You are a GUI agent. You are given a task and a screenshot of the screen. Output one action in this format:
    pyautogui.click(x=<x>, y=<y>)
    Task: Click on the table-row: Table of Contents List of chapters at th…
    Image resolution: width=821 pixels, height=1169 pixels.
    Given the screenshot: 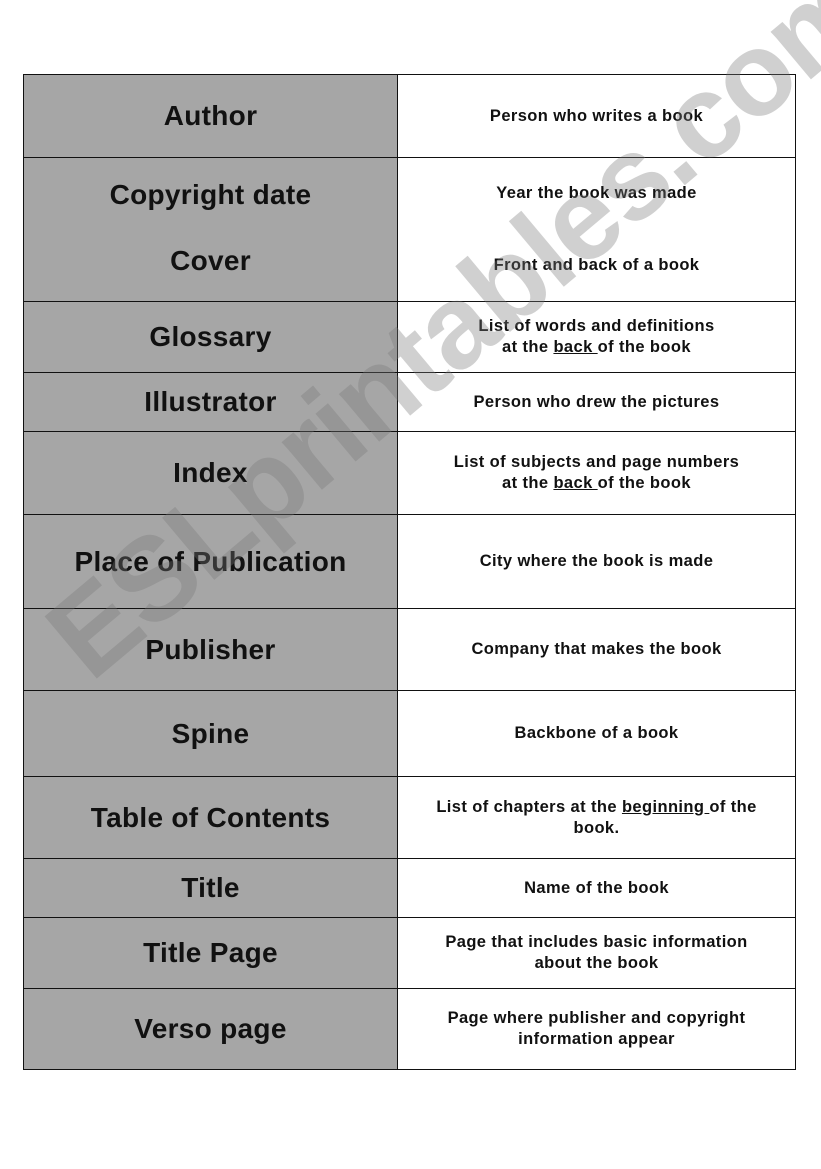 What is the action you would take?
    pyautogui.click(x=409, y=817)
    